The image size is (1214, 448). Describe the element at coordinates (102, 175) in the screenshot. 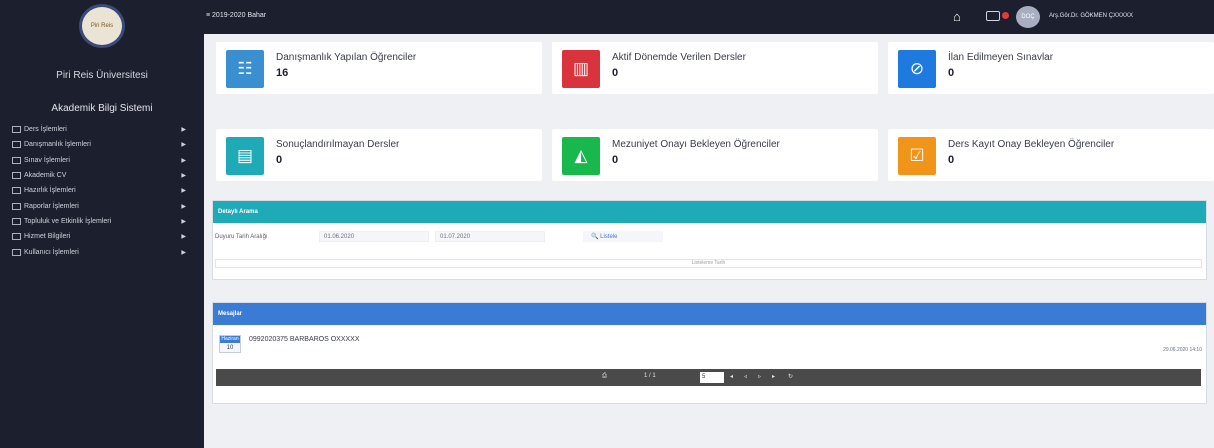

I see `sidebar-item-akademik-cv: Akademik CV ▶` at that location.